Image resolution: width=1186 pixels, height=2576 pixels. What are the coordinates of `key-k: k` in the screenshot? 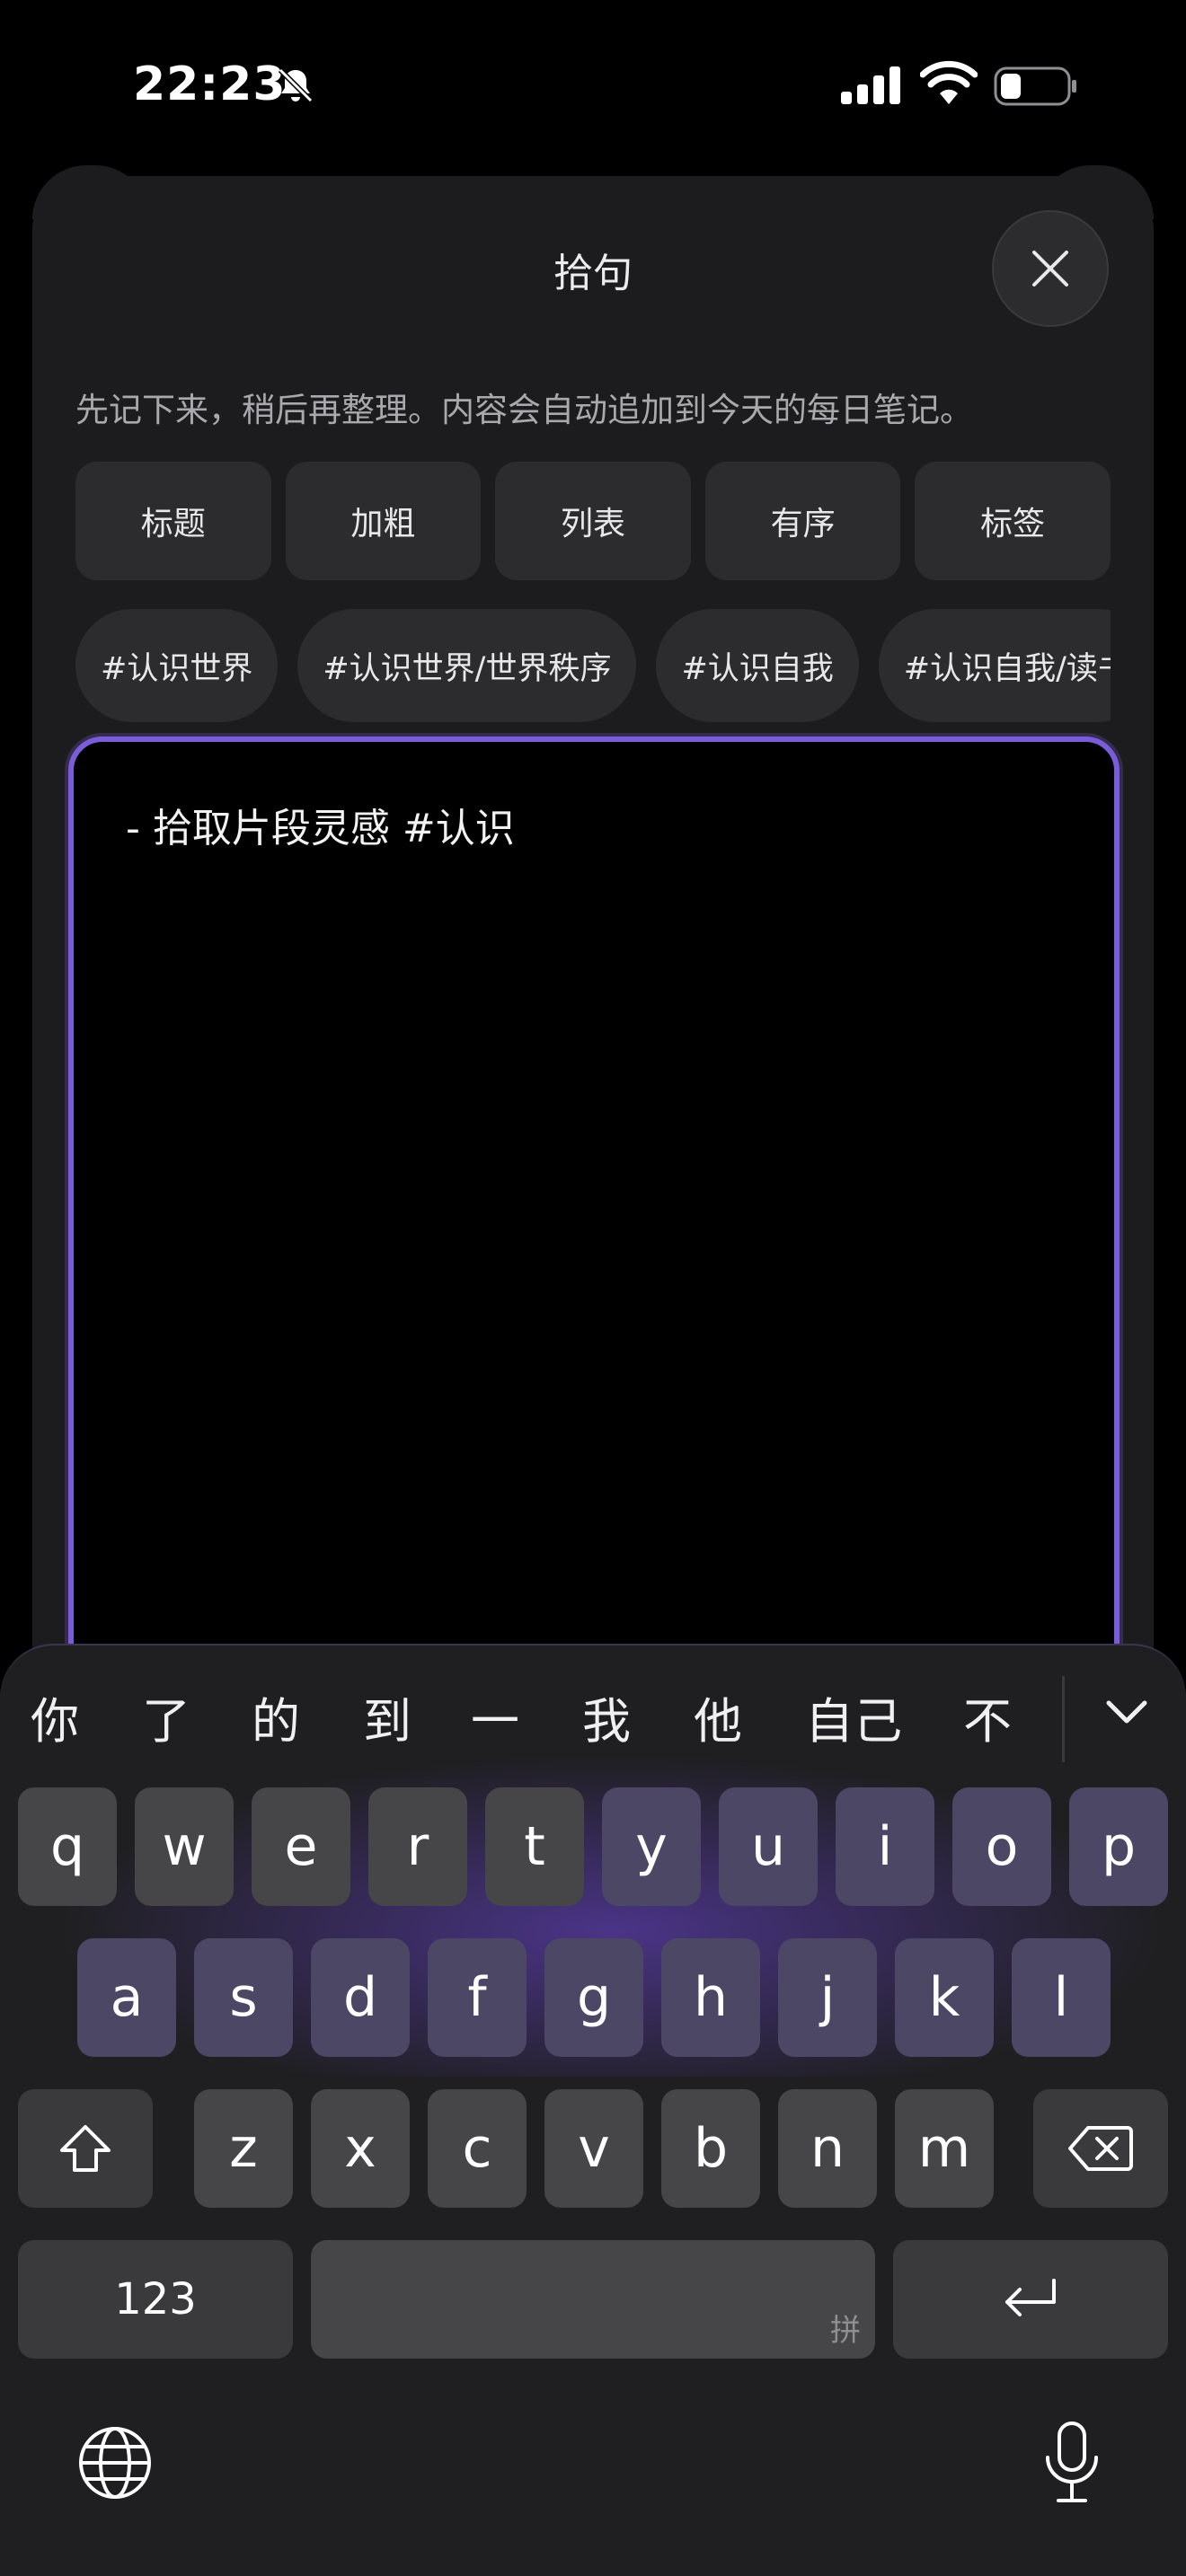 It's located at (944, 1998).